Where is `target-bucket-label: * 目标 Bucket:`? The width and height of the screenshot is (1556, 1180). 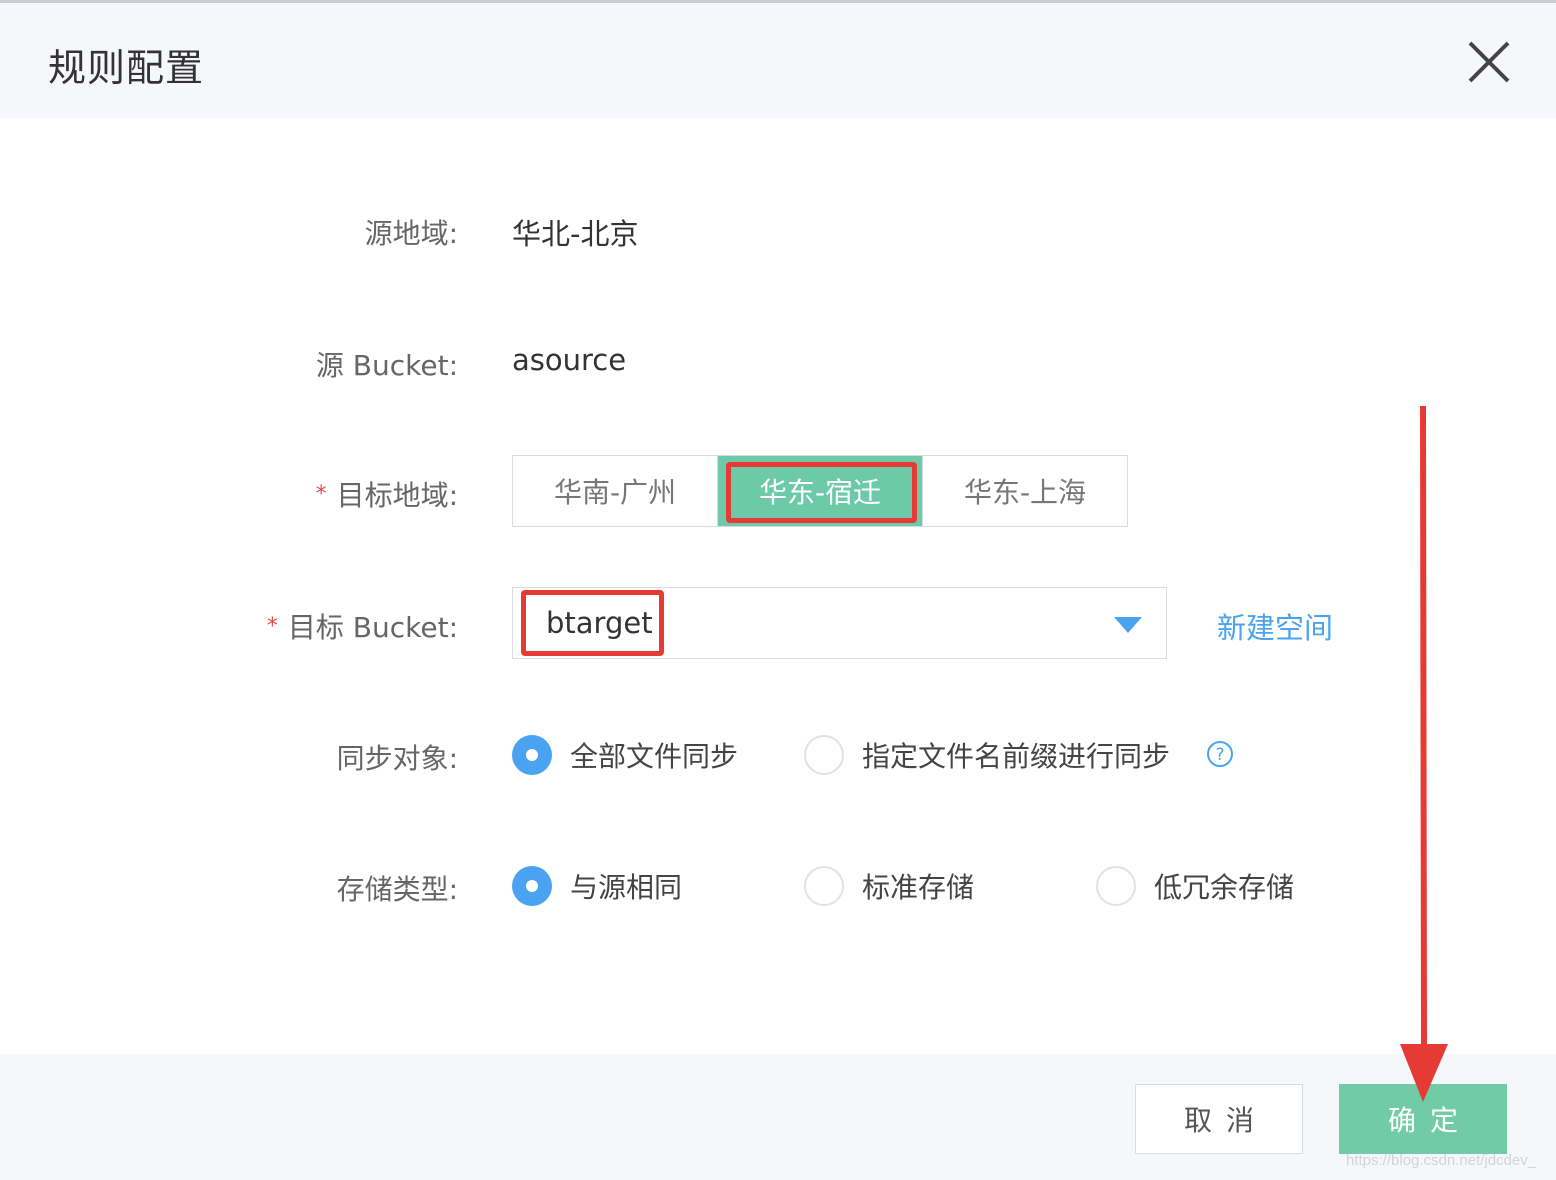
target-bucket-label: * 目标 Bucket: is located at coordinates (328, 626).